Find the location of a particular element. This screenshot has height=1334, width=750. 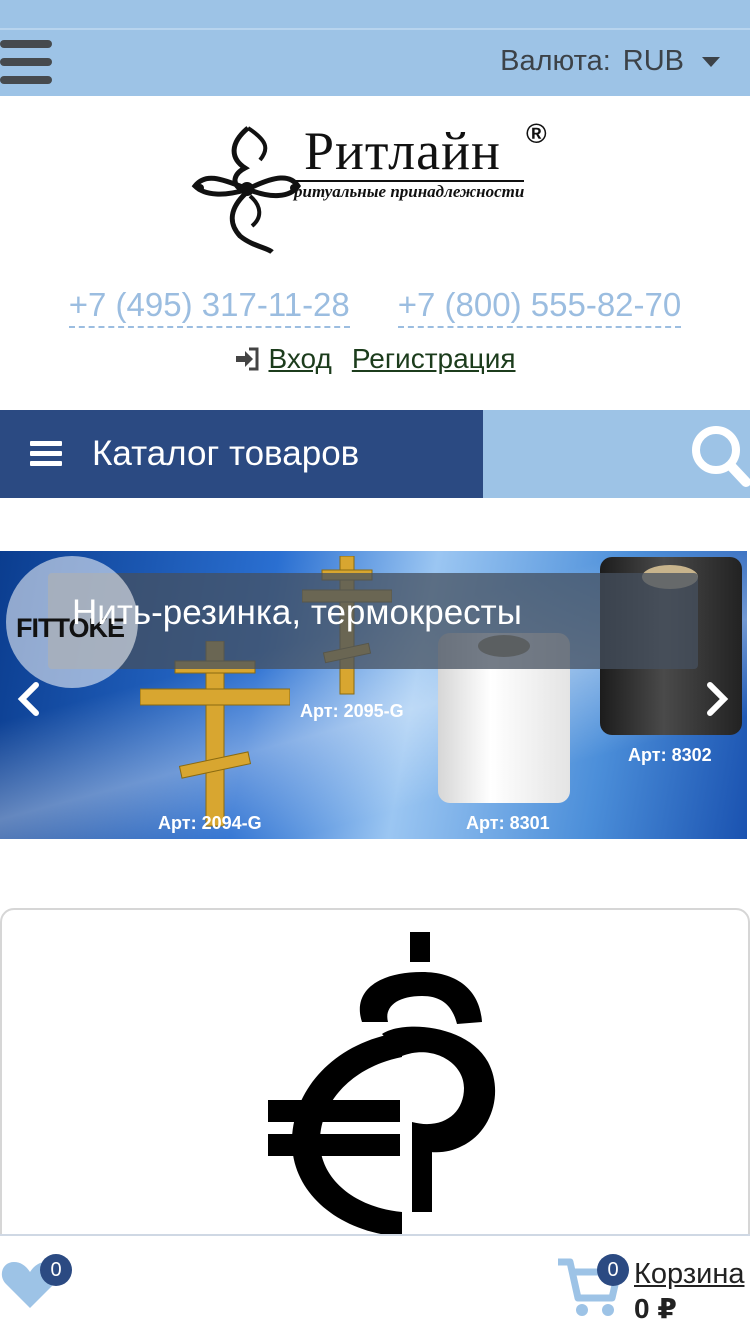

registered-mark: ® is located at coordinates (536, 133).